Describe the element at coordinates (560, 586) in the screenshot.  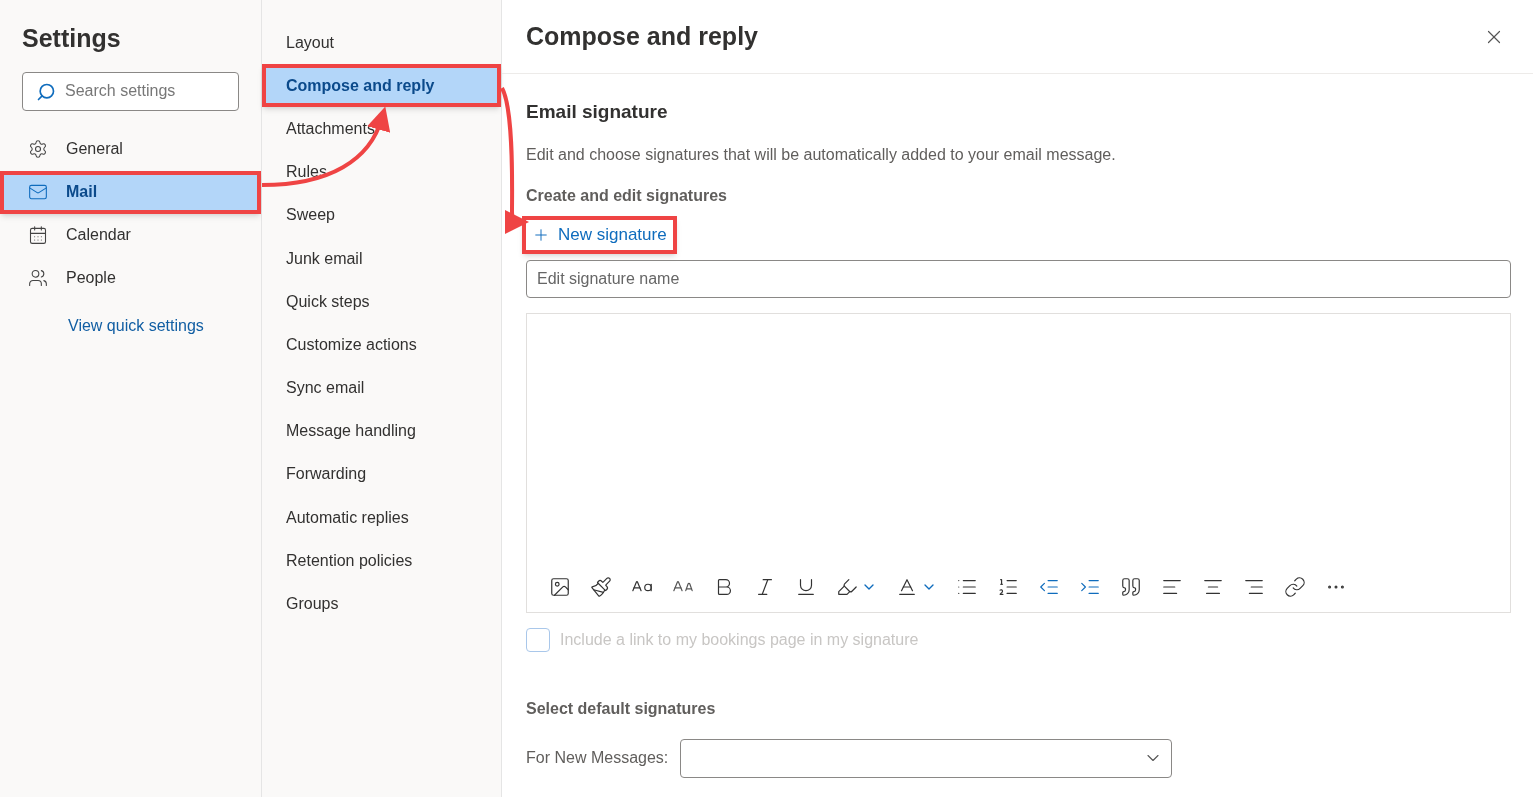
I see `image-icon` at that location.